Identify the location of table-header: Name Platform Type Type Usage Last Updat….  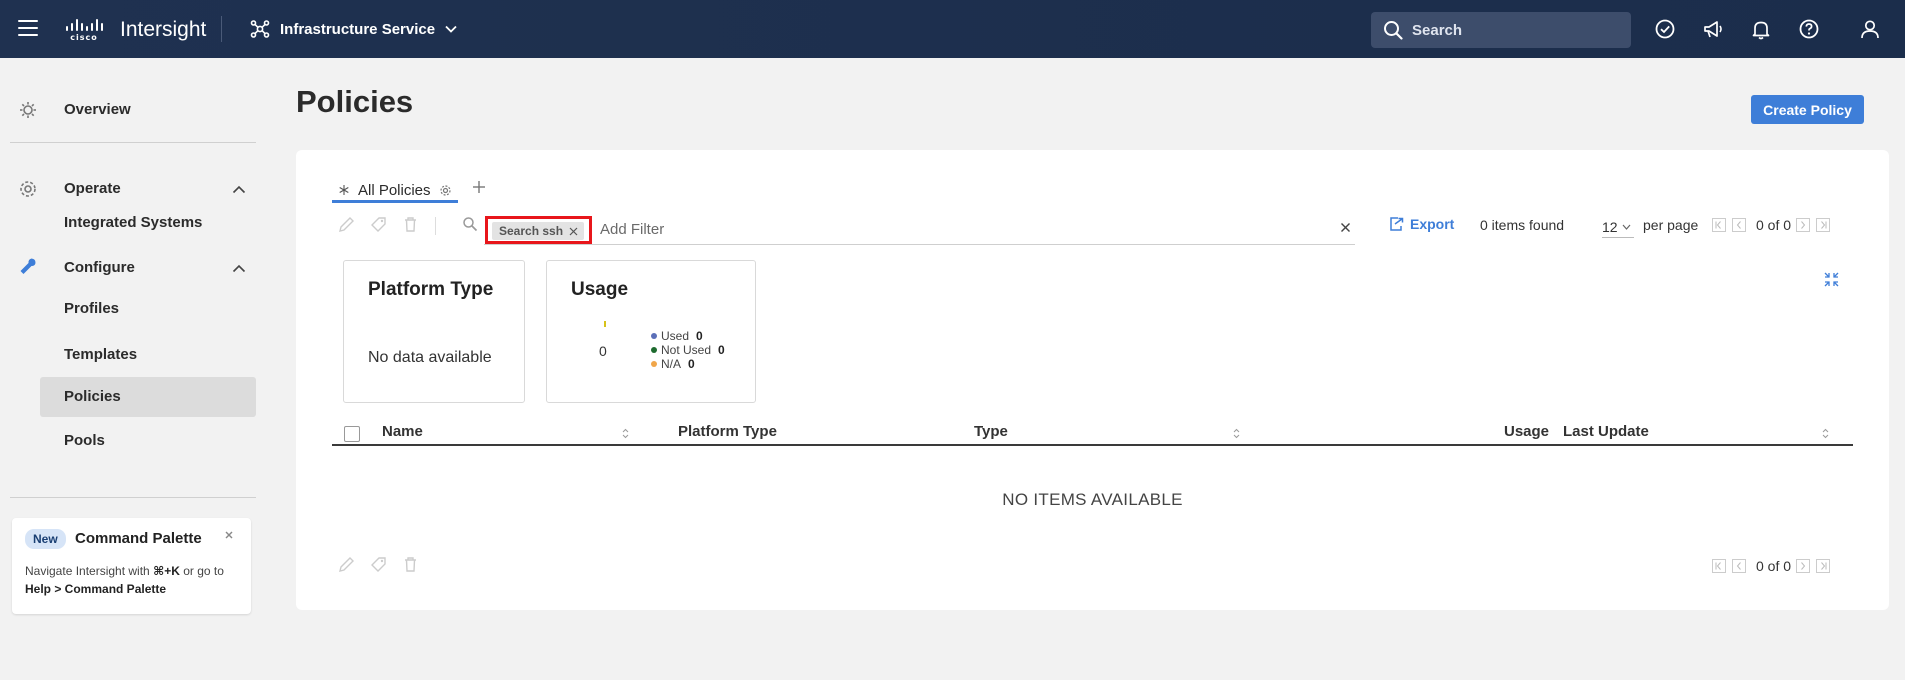
(1092, 432).